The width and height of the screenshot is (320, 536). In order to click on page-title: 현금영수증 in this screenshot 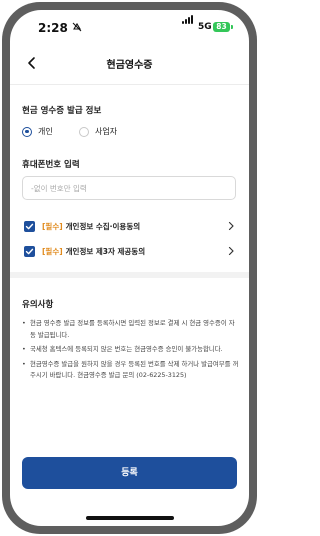, I will do `click(129, 65)`.